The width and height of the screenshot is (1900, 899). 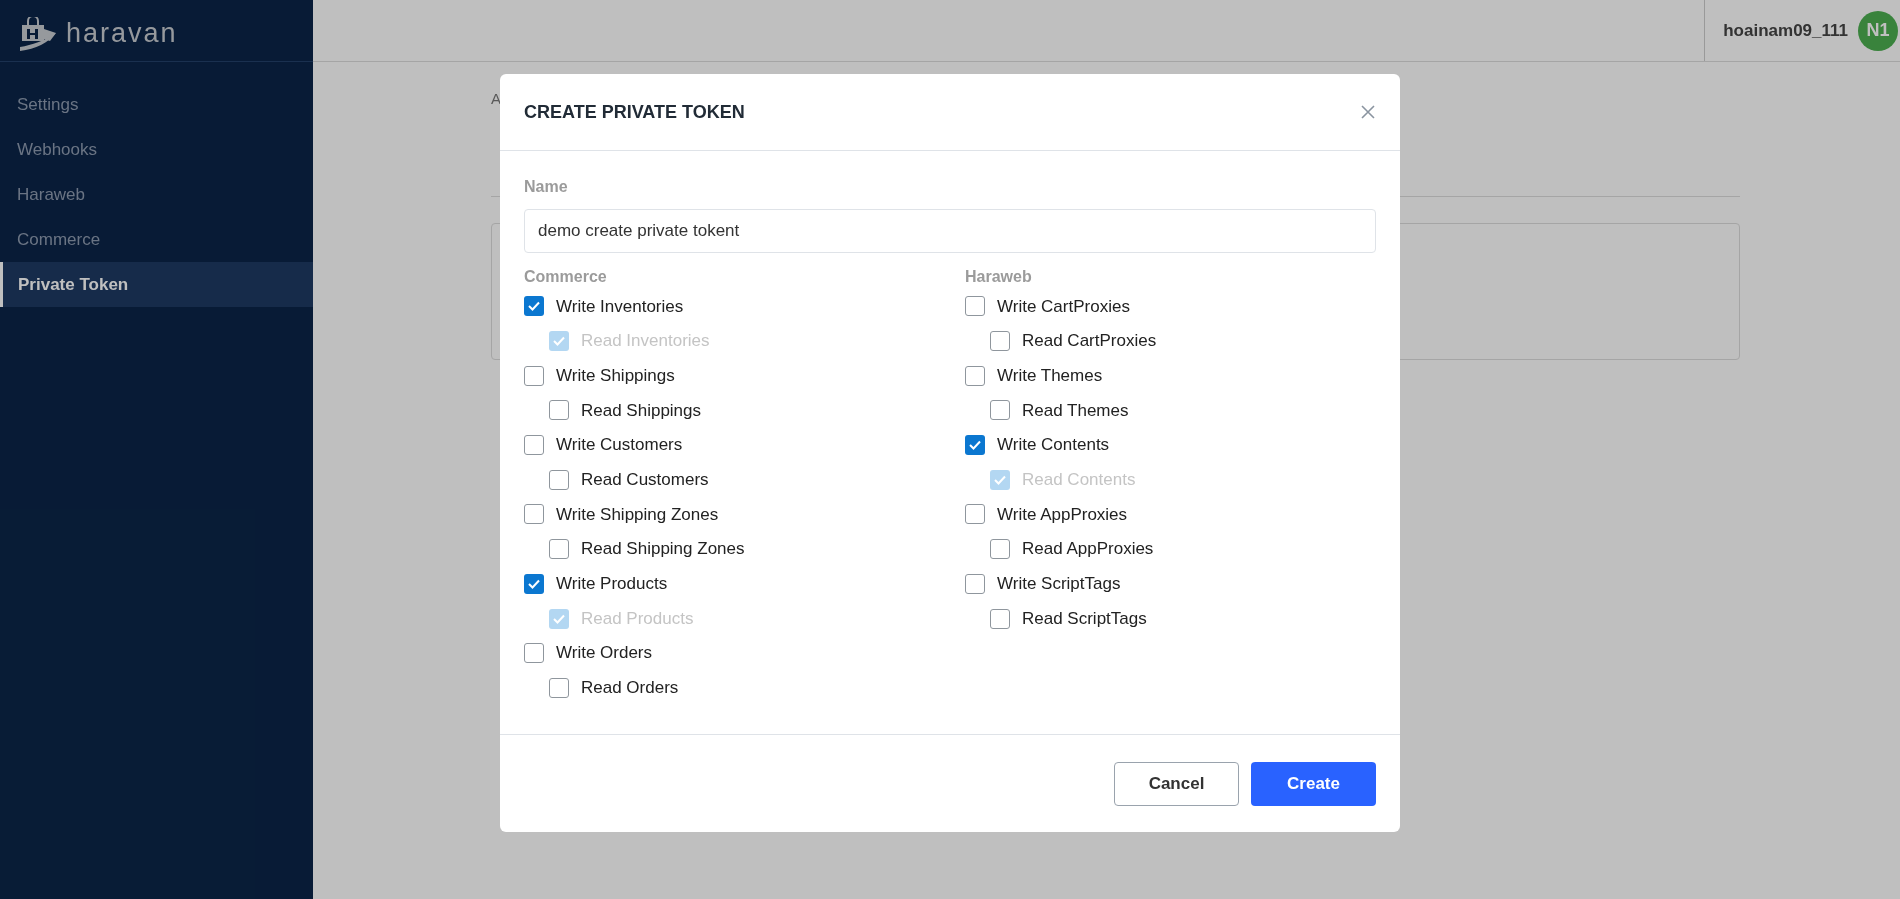 I want to click on sidebar-item: Haraweb, so click(x=156, y=194).